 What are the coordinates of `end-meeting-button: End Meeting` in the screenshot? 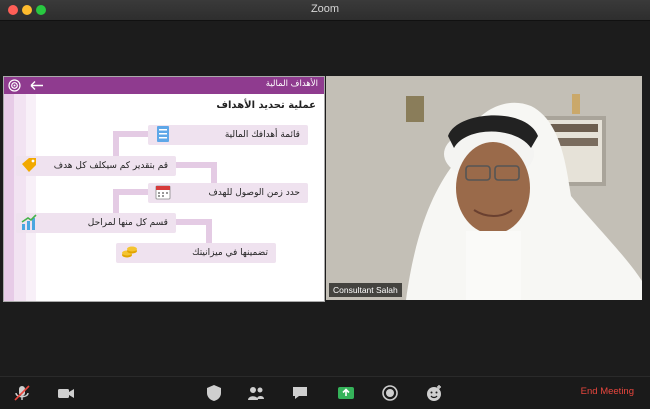 It's located at (607, 391).